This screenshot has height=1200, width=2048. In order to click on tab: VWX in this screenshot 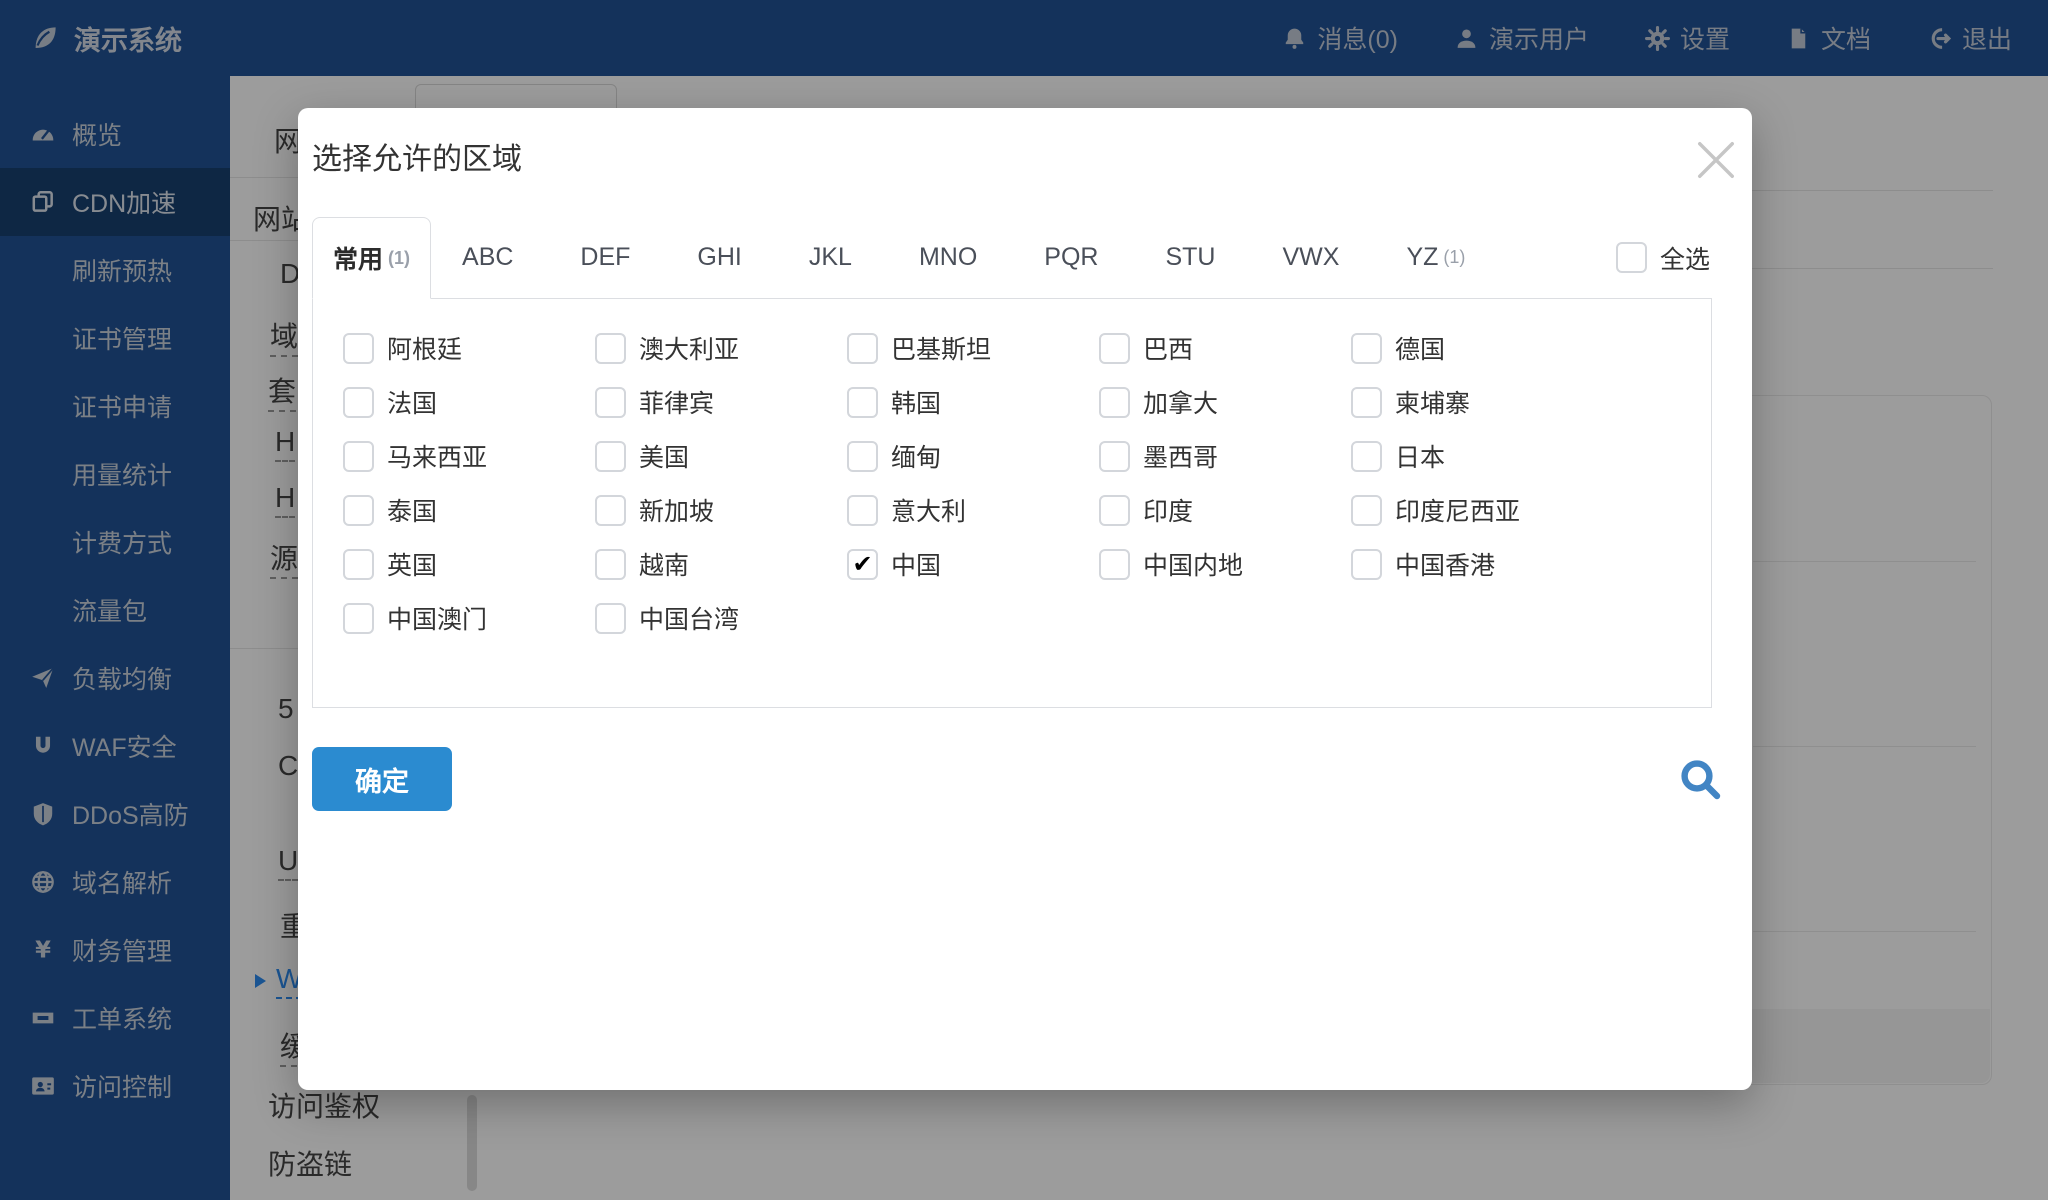, I will do `click(1313, 257)`.